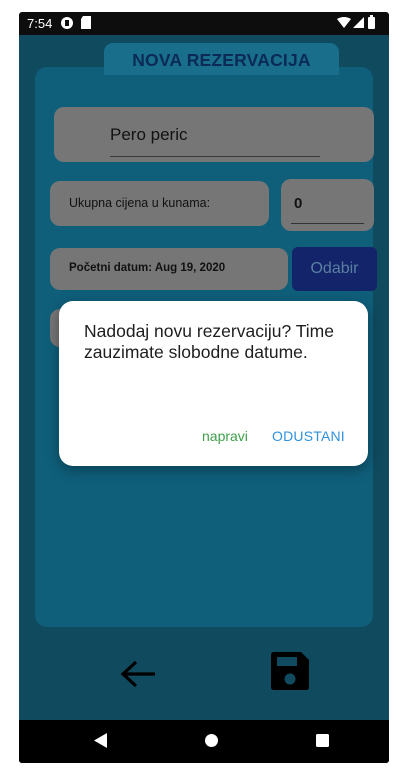  What do you see at coordinates (225, 436) in the screenshot?
I see `confirm-button: napravi` at bounding box center [225, 436].